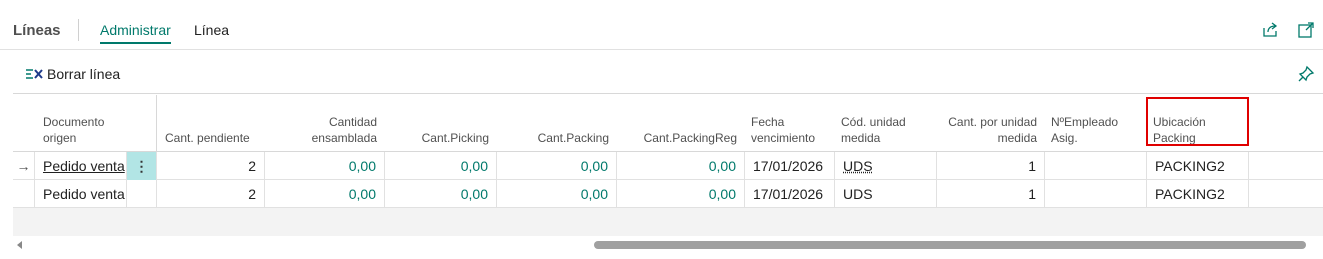 The height and width of the screenshot is (259, 1323). Describe the element at coordinates (142, 194) in the screenshot. I see `row-actions-cell` at that location.